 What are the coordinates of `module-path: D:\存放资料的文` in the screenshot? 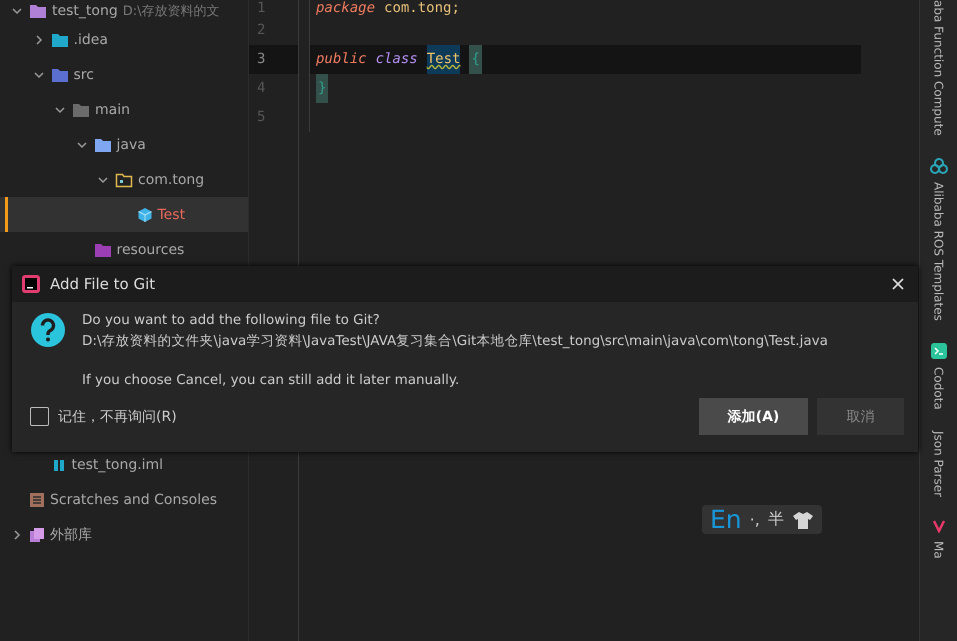 It's located at (171, 11).